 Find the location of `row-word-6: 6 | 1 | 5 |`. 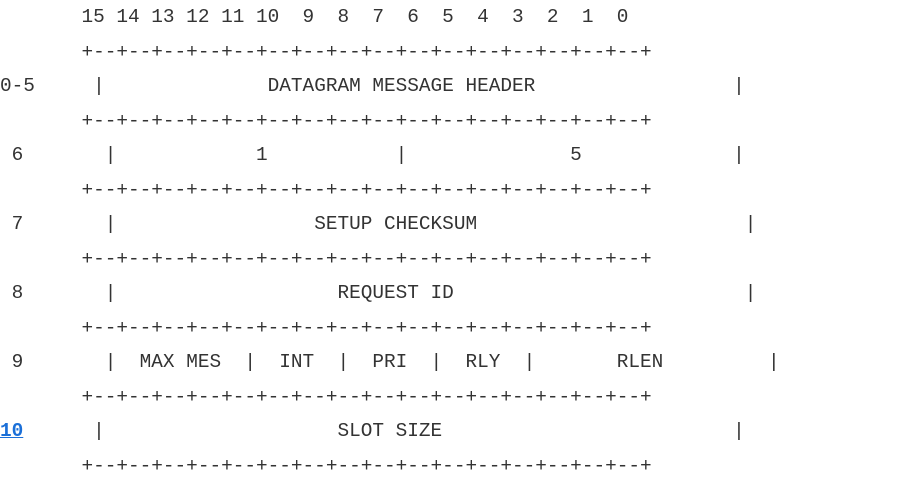

row-word-6: 6 | 1 | 5 | is located at coordinates (390, 155).